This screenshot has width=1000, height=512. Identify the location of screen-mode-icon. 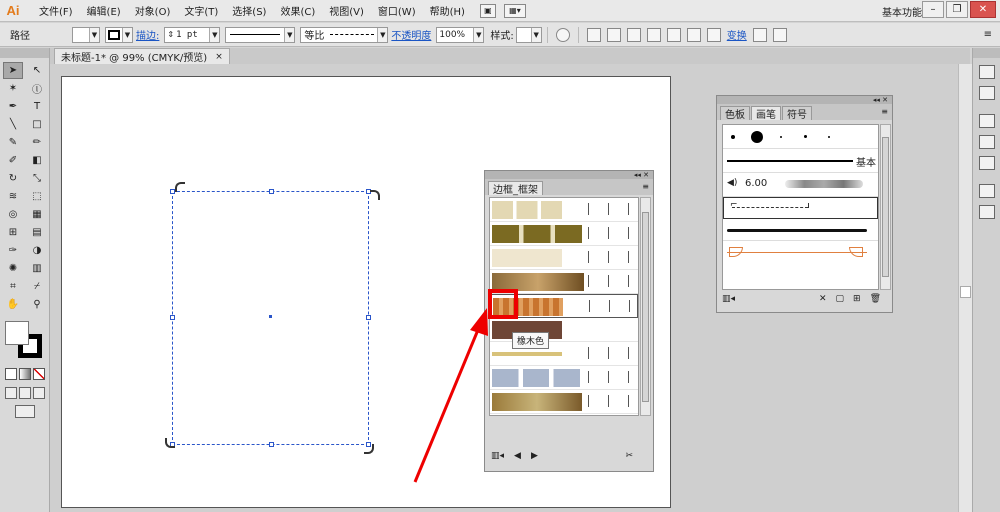
(25, 411).